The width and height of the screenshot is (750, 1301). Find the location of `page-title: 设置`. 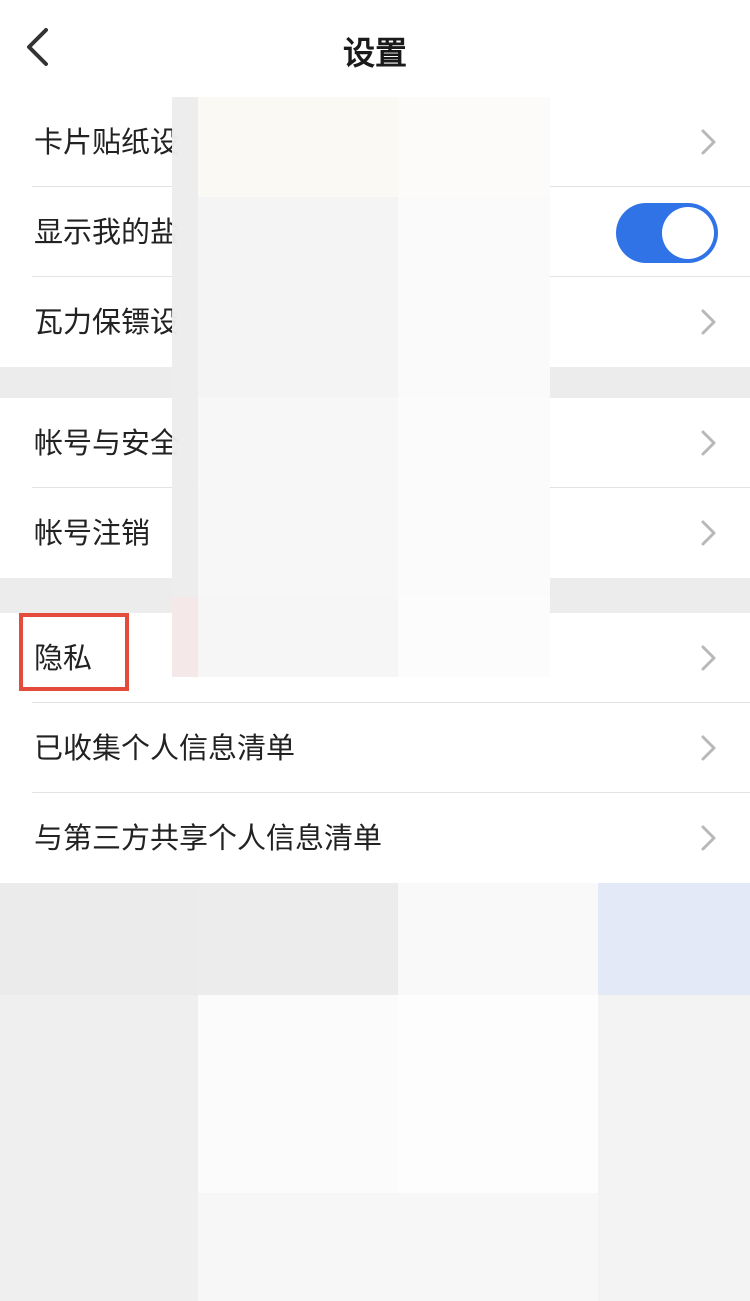

page-title: 设置 is located at coordinates (374, 53).